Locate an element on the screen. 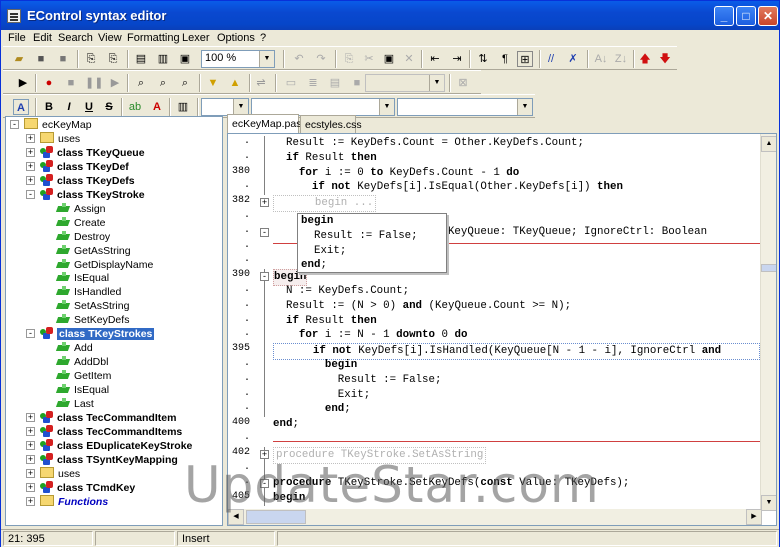  redo-icon: ↷ is located at coordinates (321, 59).